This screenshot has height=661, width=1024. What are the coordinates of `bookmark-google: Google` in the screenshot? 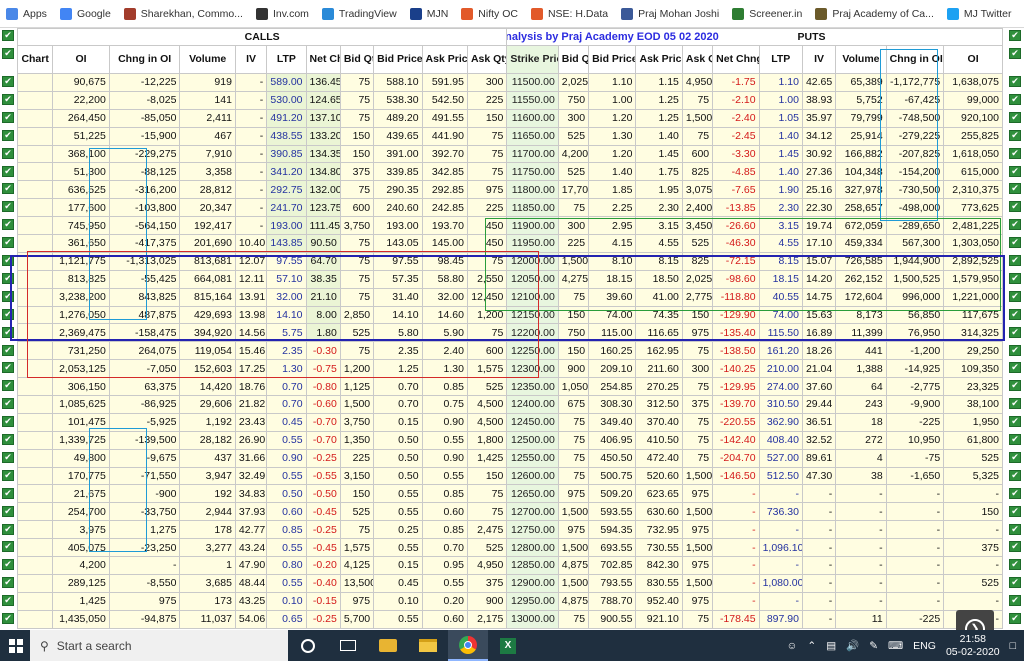 It's located at (85, 13).